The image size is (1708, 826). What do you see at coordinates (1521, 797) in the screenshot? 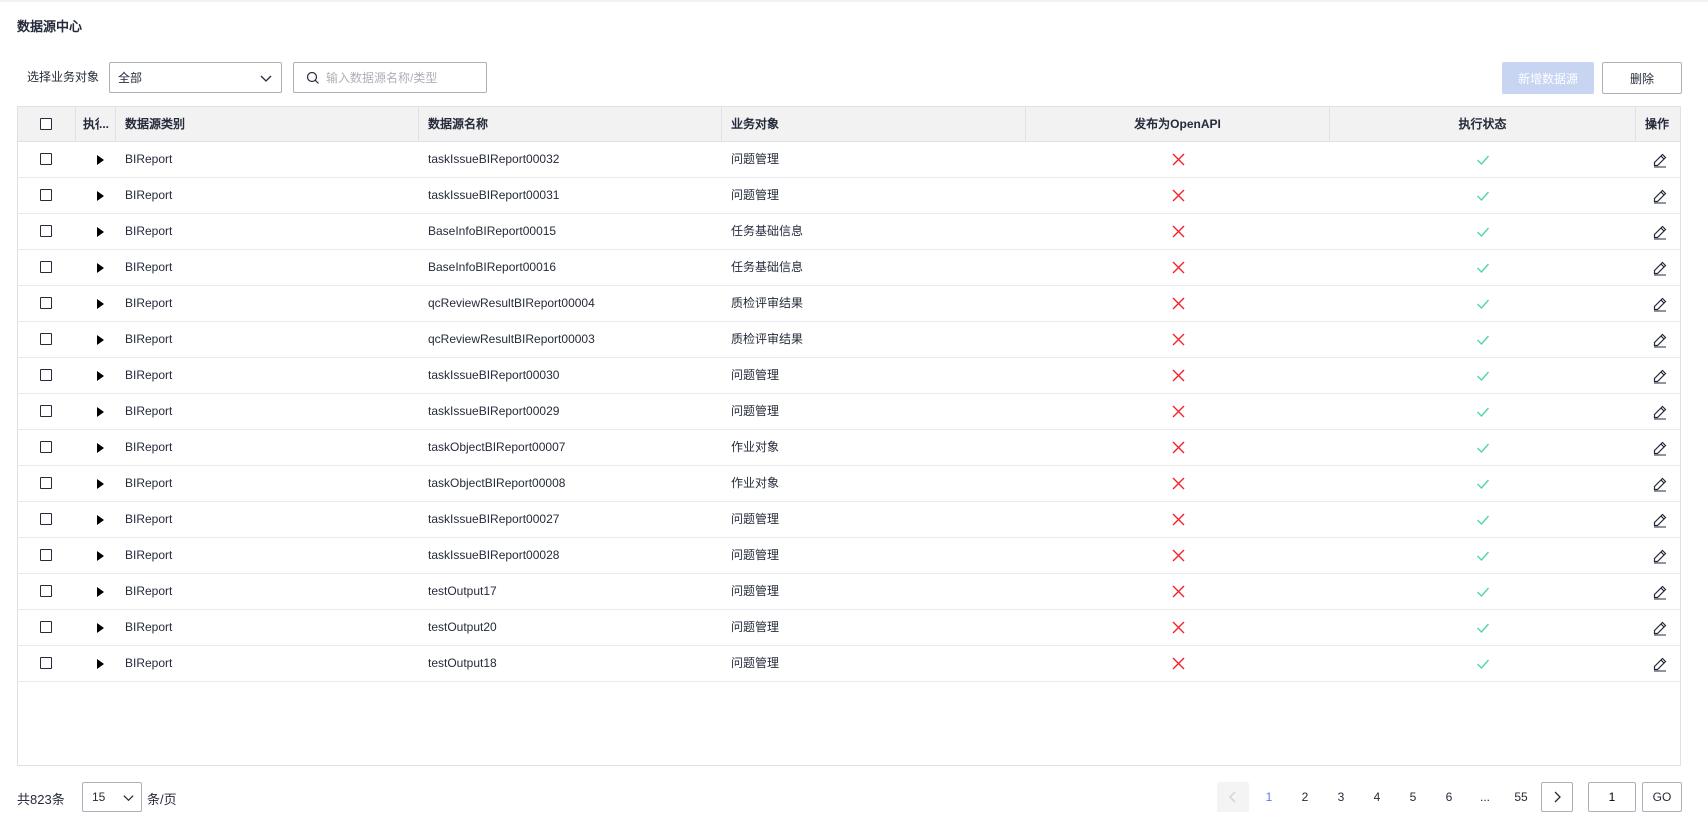
I see `page-number: 55` at bounding box center [1521, 797].